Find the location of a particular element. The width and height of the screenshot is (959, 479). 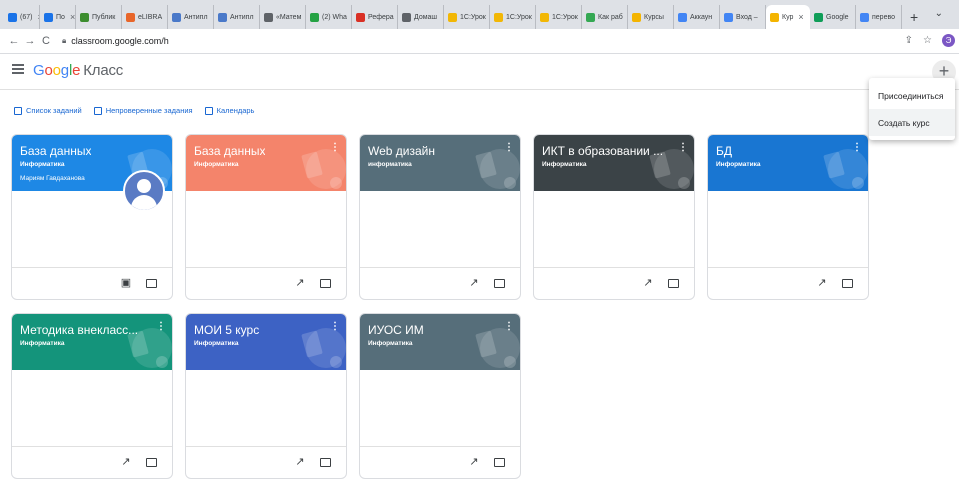

main-menu-icon is located at coordinates (18, 69).